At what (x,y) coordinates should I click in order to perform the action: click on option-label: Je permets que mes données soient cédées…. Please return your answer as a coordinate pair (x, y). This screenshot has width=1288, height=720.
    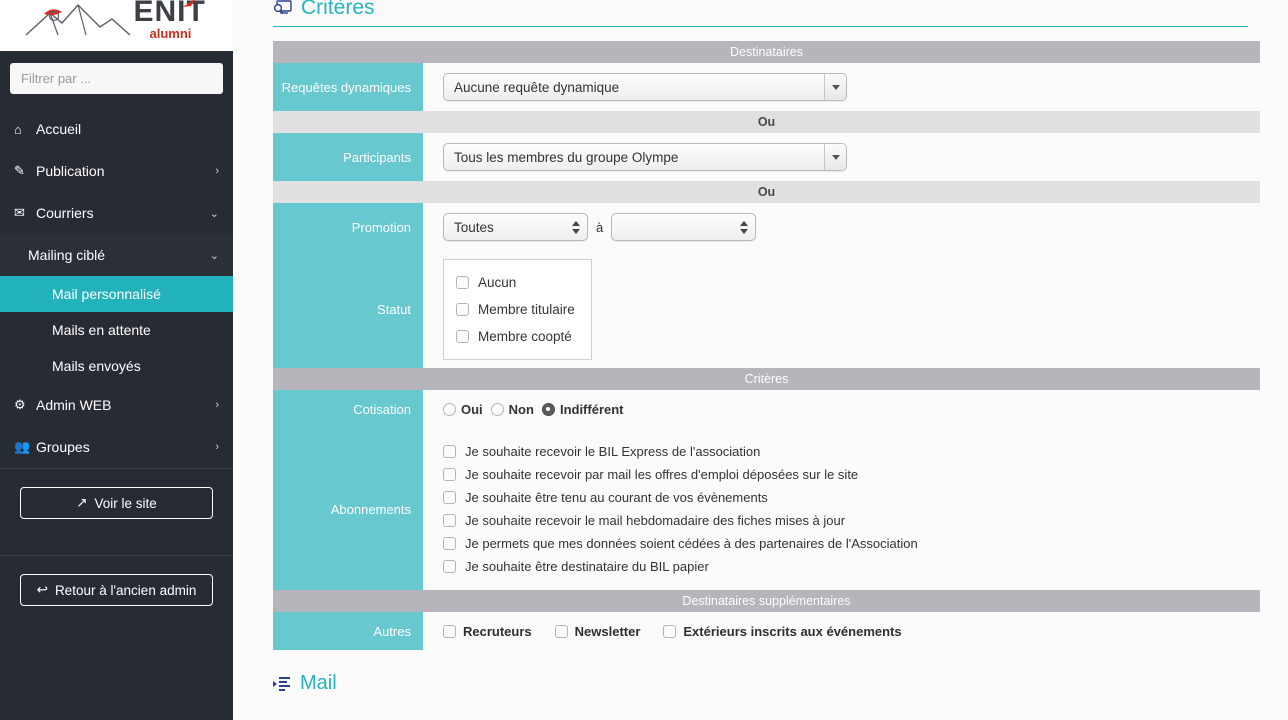
    Looking at the image, I should click on (691, 543).